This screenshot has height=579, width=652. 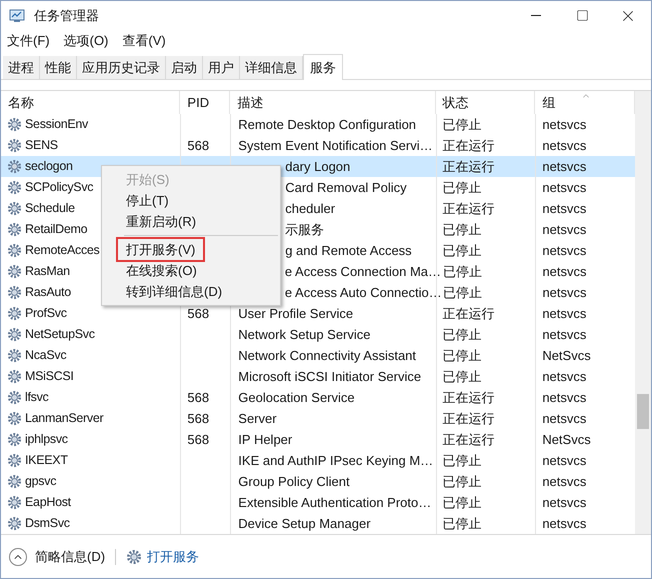 I want to click on tab: 服务, so click(x=323, y=67).